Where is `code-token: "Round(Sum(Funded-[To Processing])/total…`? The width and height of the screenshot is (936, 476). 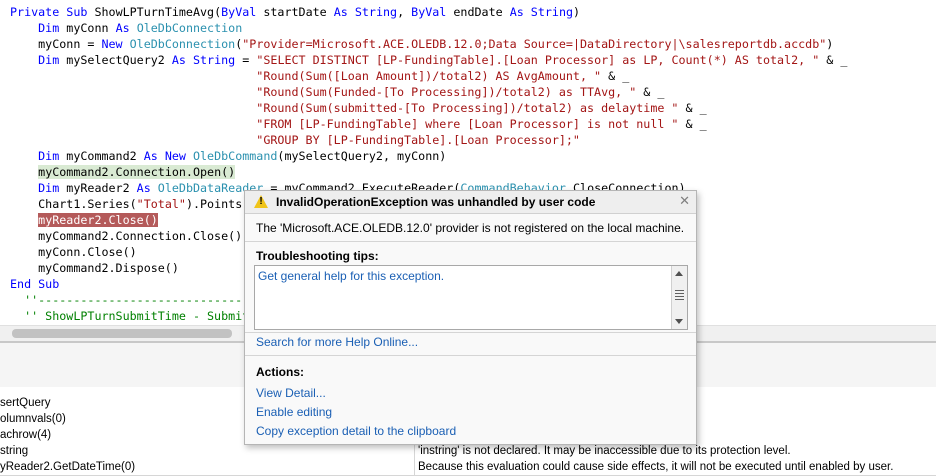 code-token: "Round(Sum(Funded-[To Processing])/total… is located at coordinates (446, 92).